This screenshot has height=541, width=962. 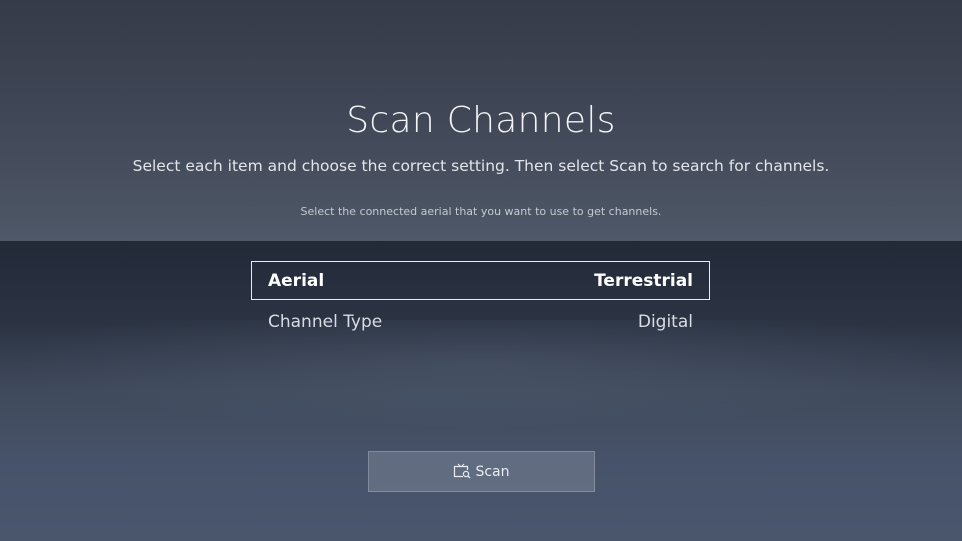 What do you see at coordinates (480, 321) in the screenshot?
I see `setting-row-channel-type: Channel Type Digital` at bounding box center [480, 321].